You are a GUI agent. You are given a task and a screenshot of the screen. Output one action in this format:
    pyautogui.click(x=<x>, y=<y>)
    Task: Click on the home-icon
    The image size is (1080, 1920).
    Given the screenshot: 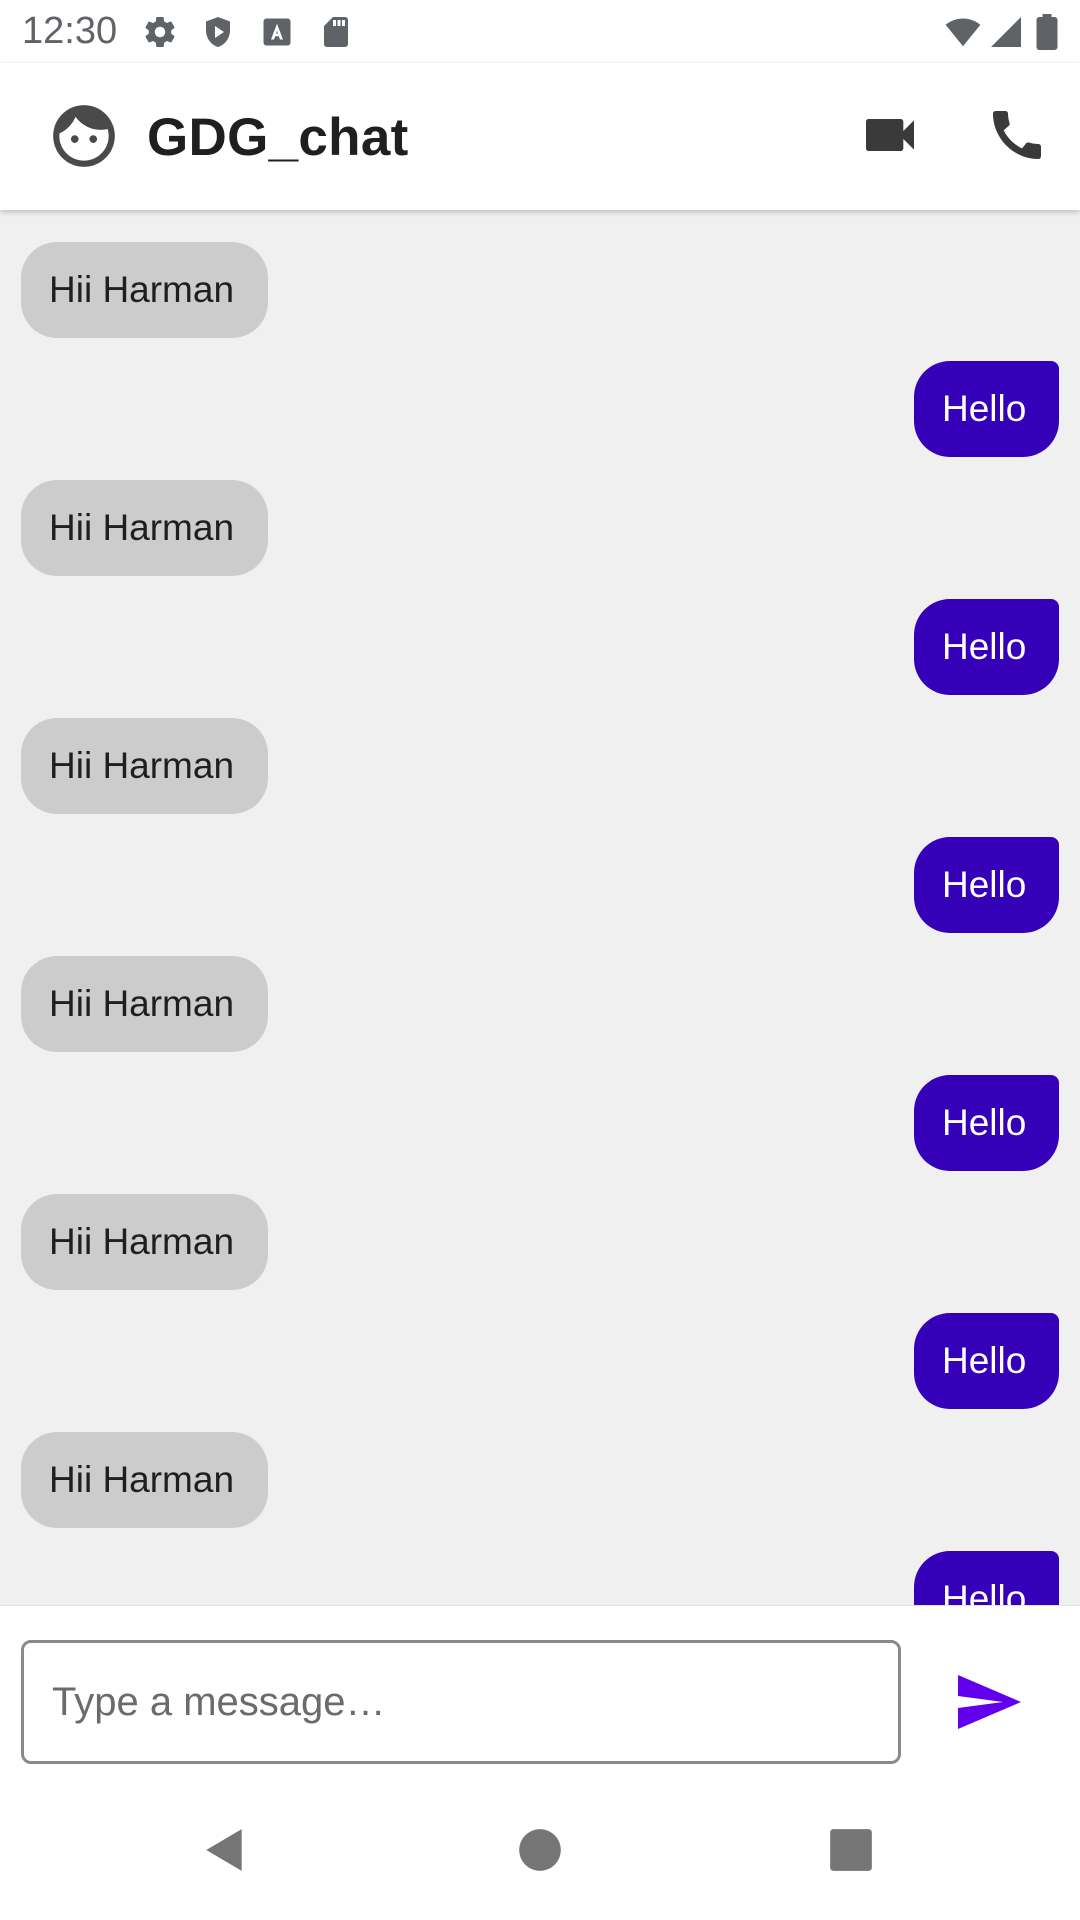 What is the action you would take?
    pyautogui.click(x=540, y=1850)
    